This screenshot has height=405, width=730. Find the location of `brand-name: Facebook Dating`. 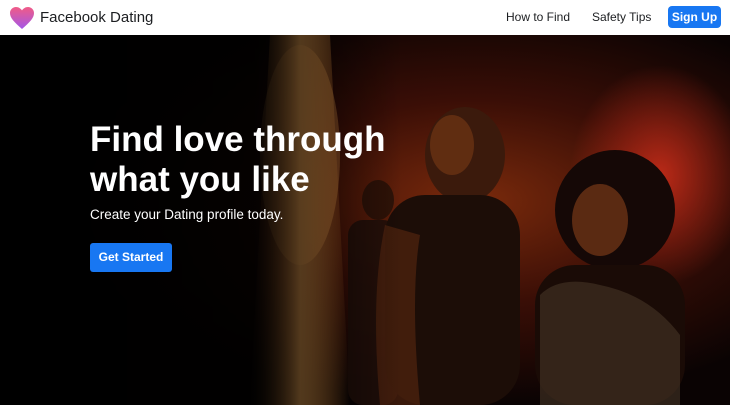

brand-name: Facebook Dating is located at coordinates (96, 17).